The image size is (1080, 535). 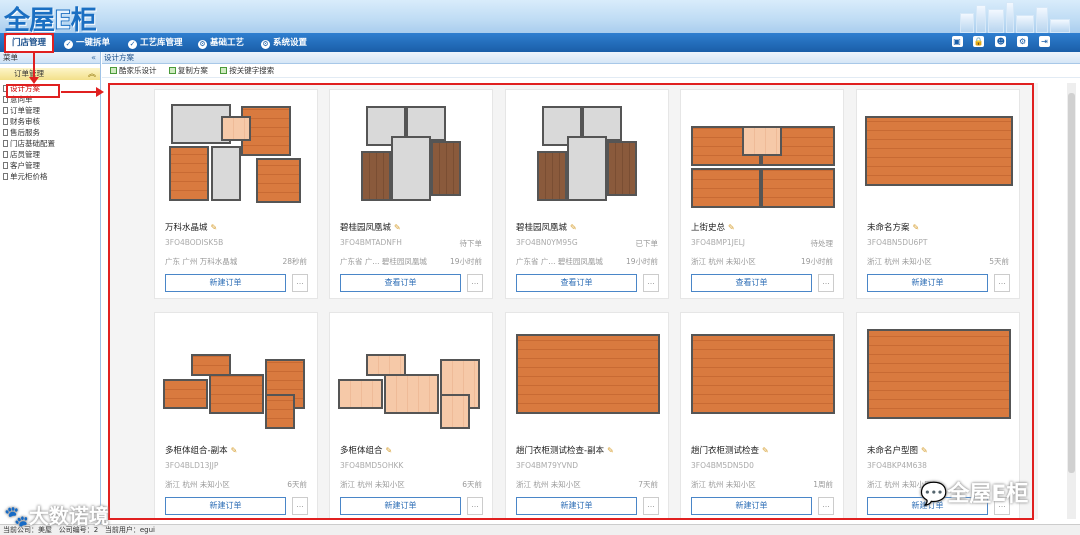 I want to click on nav-tab-one-click-split: ✓ 一键拆单, so click(x=87, y=43).